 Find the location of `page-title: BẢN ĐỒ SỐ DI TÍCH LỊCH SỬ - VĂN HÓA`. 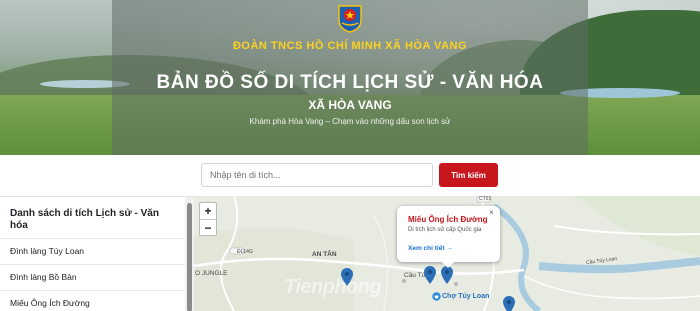

page-title: BẢN ĐỒ SỐ DI TÍCH LỊCH SỬ - VĂN HÓA is located at coordinates (350, 82).